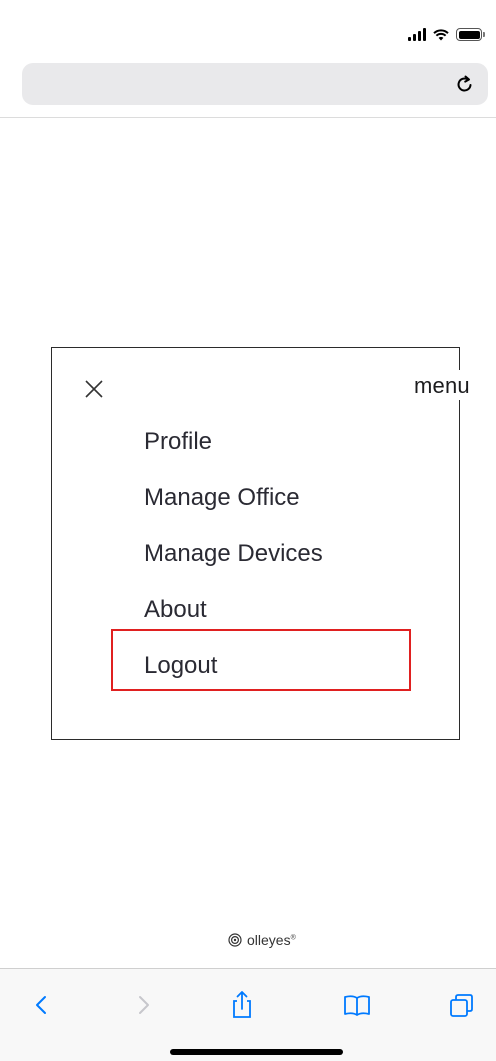  Describe the element at coordinates (255, 84) in the screenshot. I see `address-bar` at that location.